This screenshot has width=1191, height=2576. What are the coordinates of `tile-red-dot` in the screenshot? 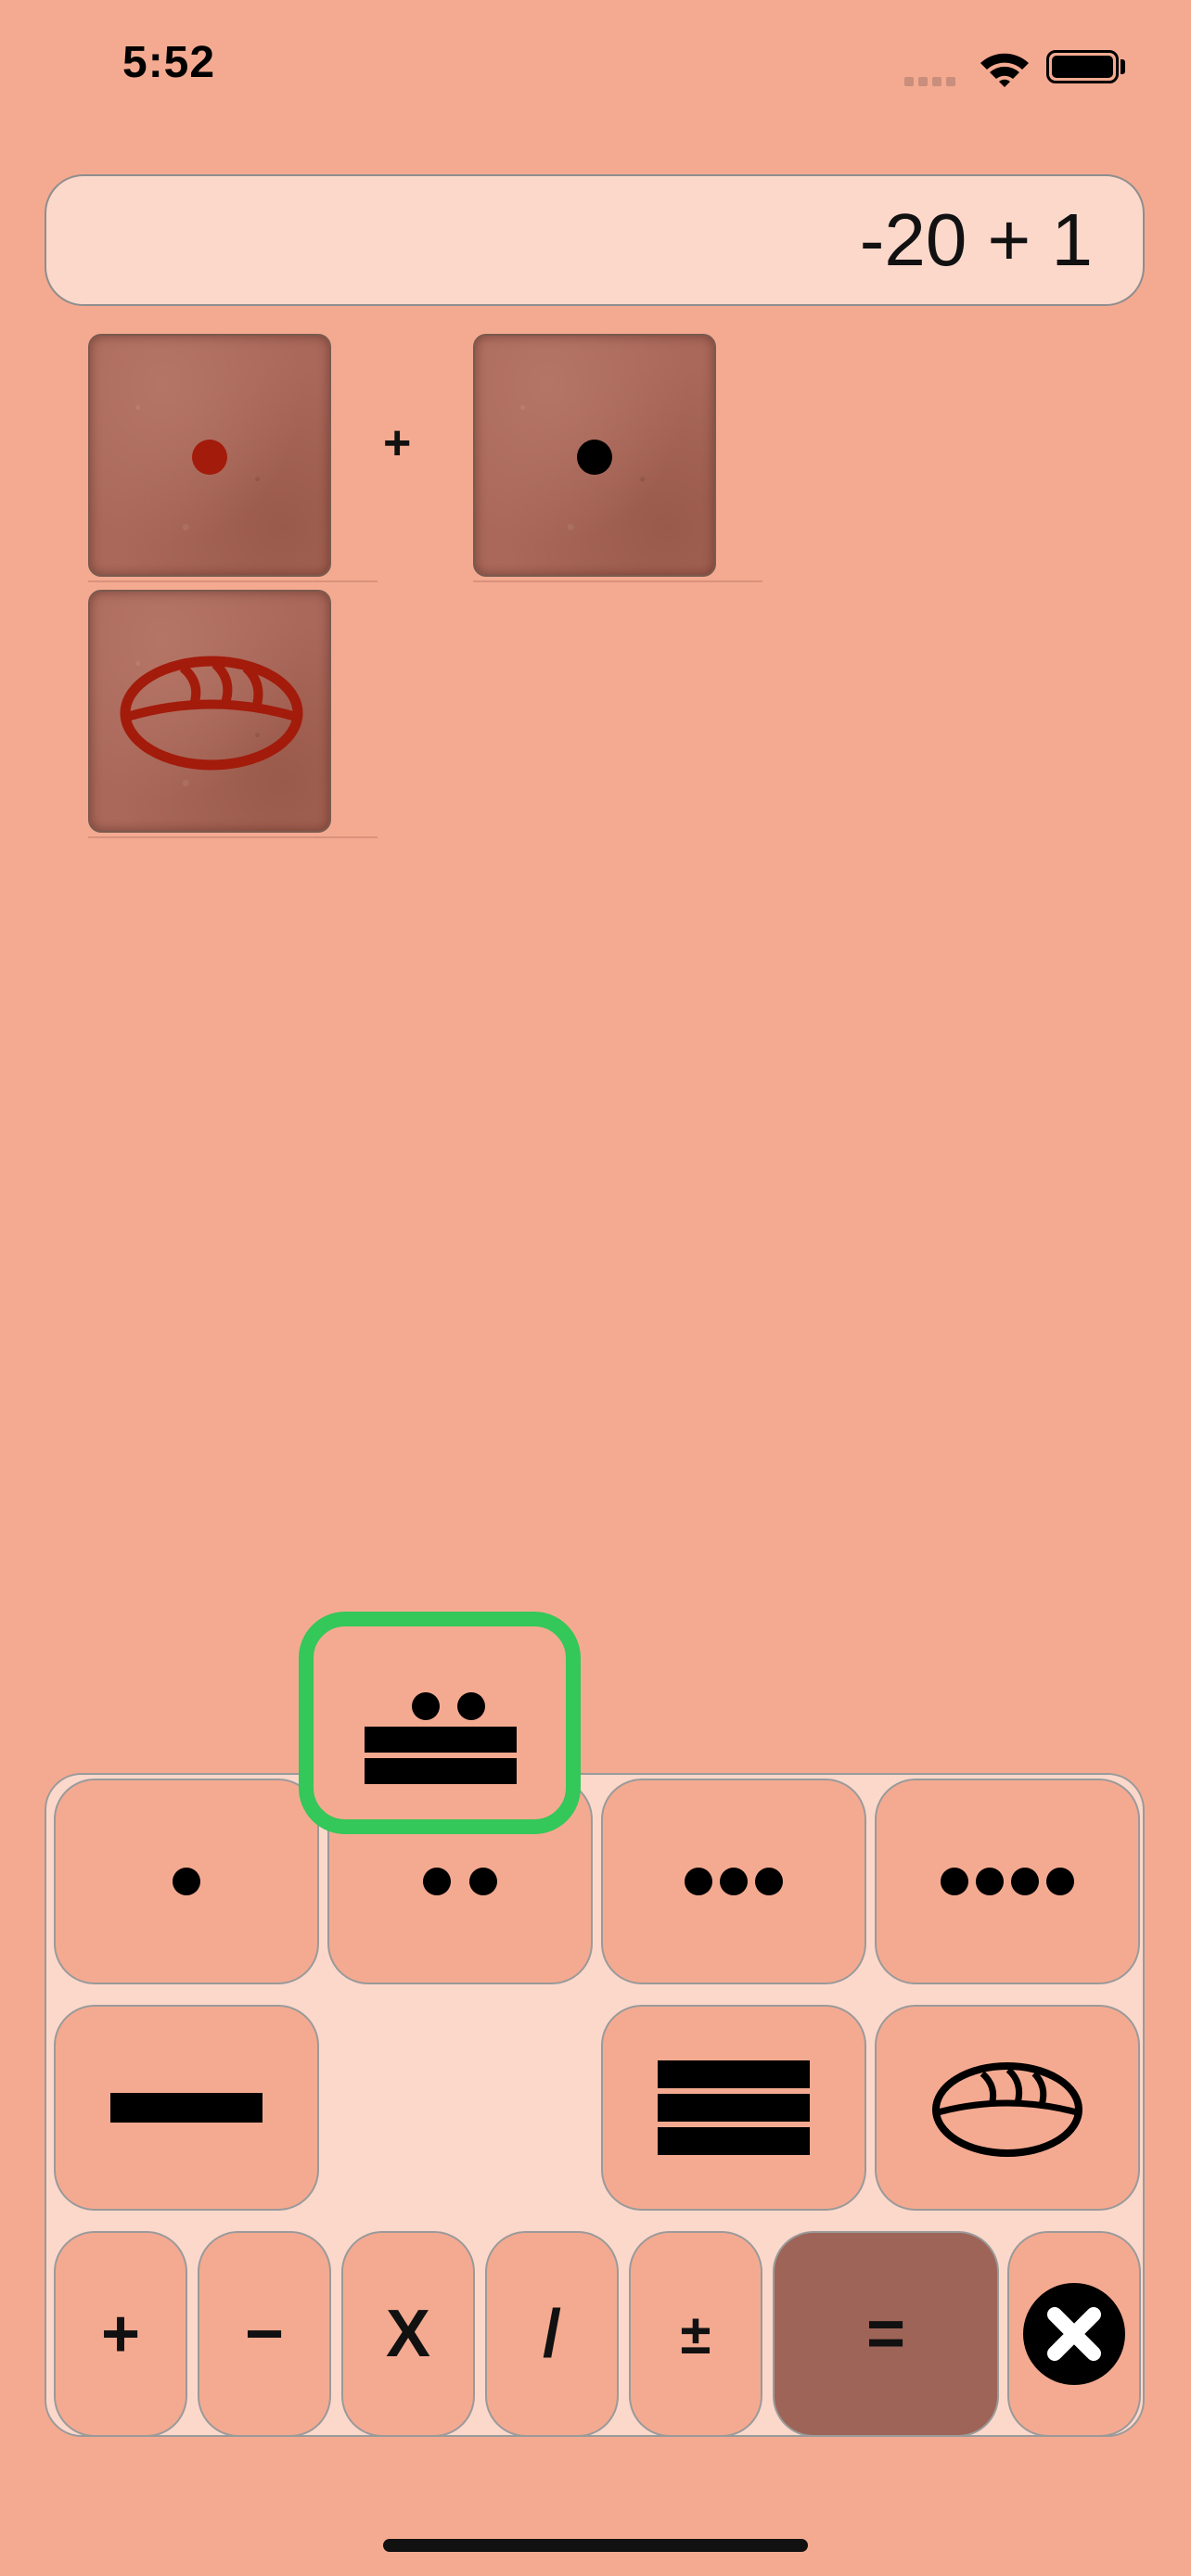 It's located at (209, 455).